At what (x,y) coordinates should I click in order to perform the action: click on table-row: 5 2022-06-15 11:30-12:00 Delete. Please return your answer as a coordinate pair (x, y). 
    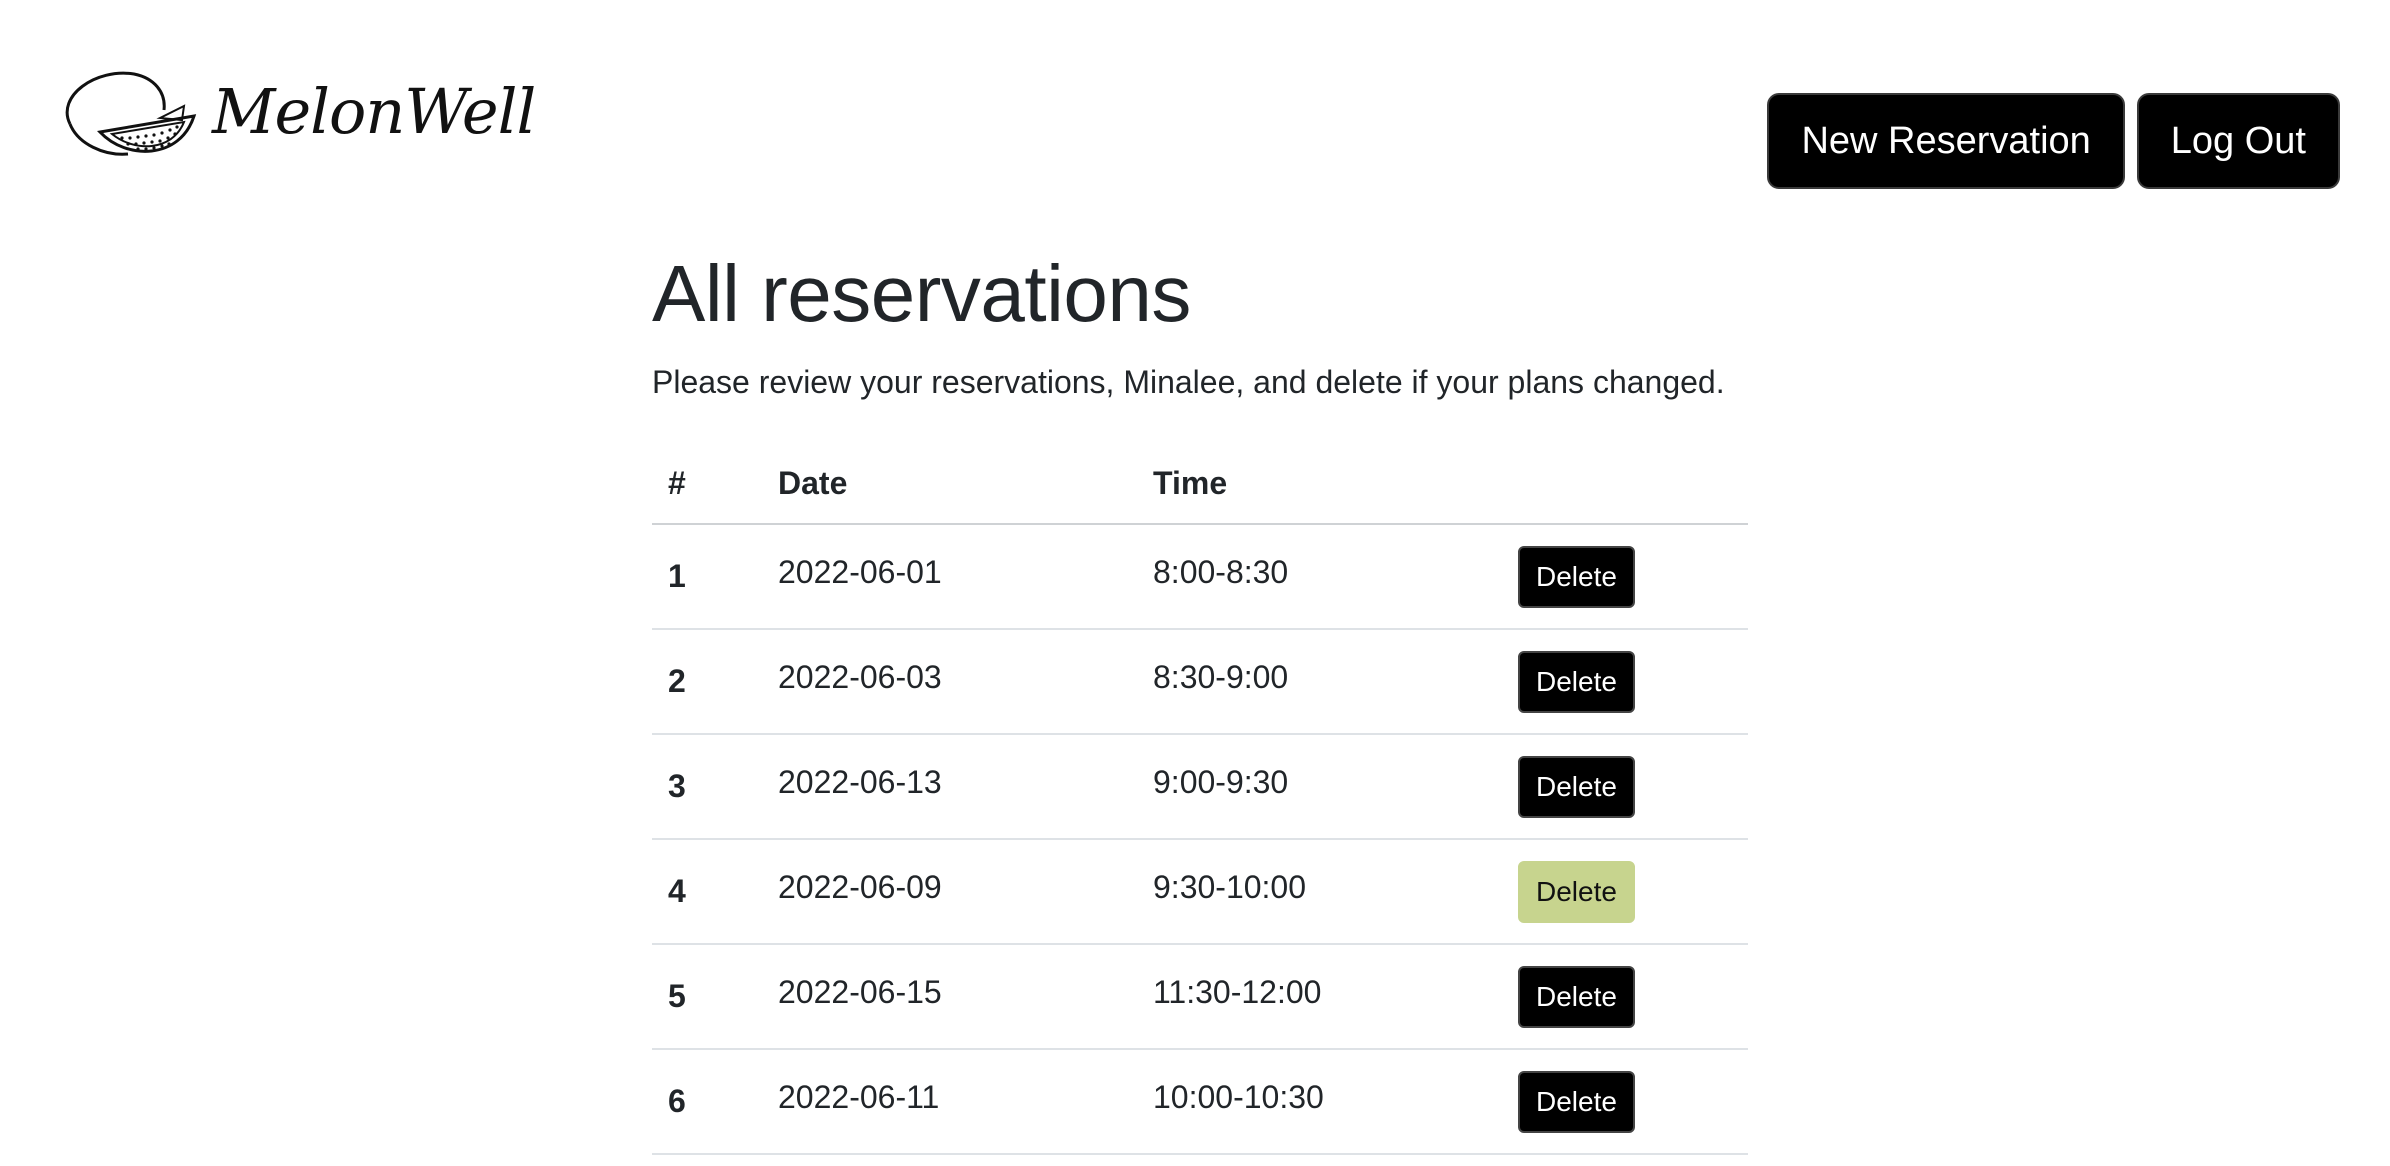
    Looking at the image, I should click on (1200, 997).